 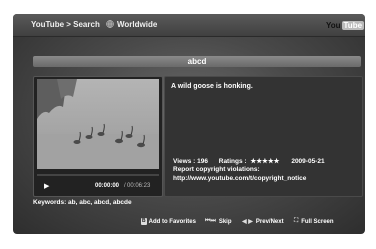 What do you see at coordinates (353, 25) in the screenshot?
I see `logo-tube: Tube` at bounding box center [353, 25].